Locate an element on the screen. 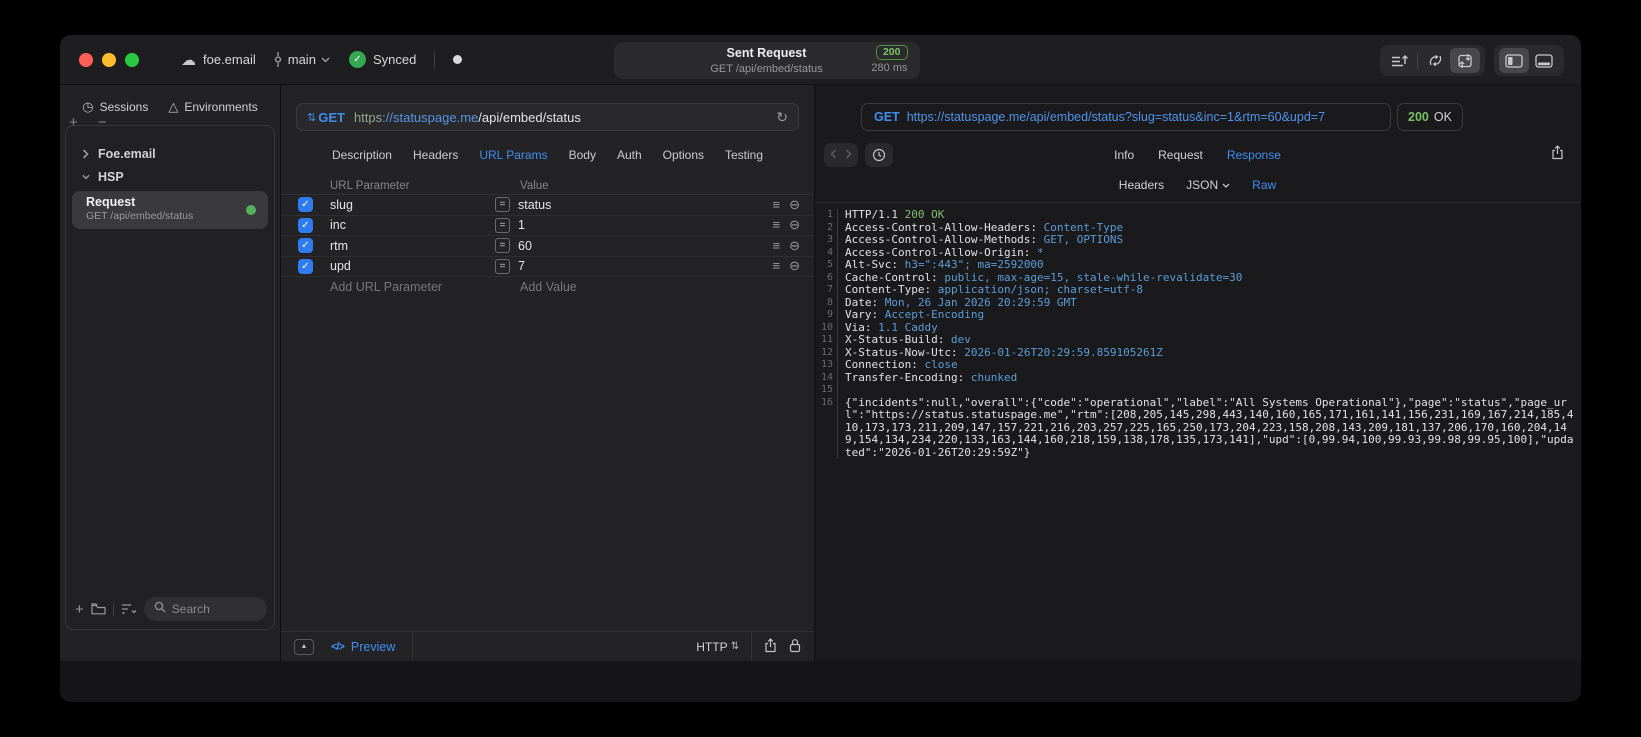 Image resolution: width=1641 pixels, height=737 pixels. column-header-param: URL Parameter is located at coordinates (370, 185).